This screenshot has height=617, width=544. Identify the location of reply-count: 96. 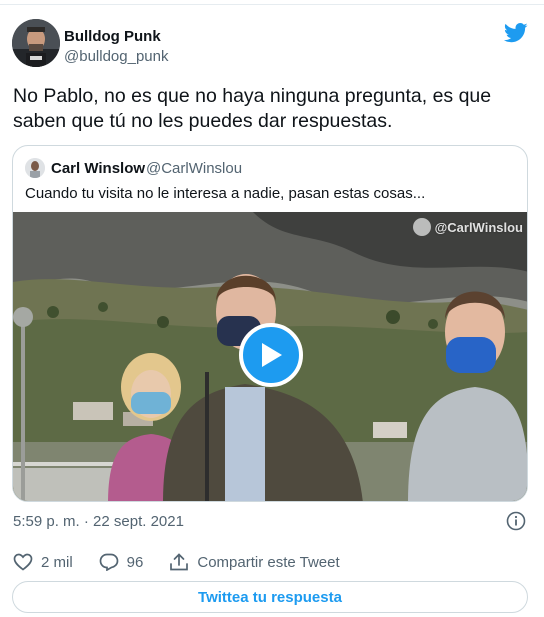
(135, 562).